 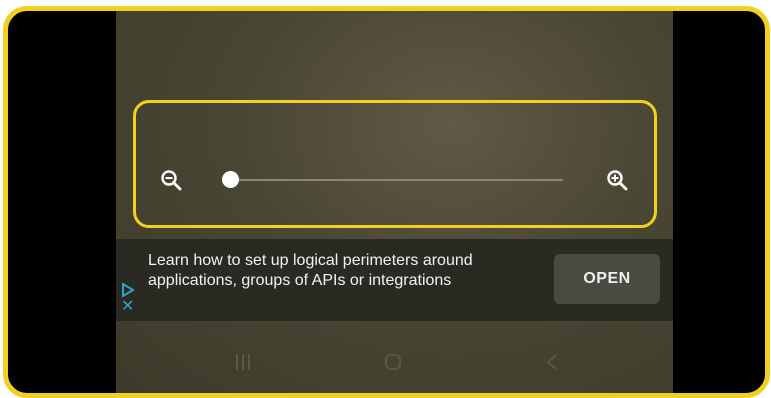 What do you see at coordinates (552, 362) in the screenshot?
I see `back-icon` at bounding box center [552, 362].